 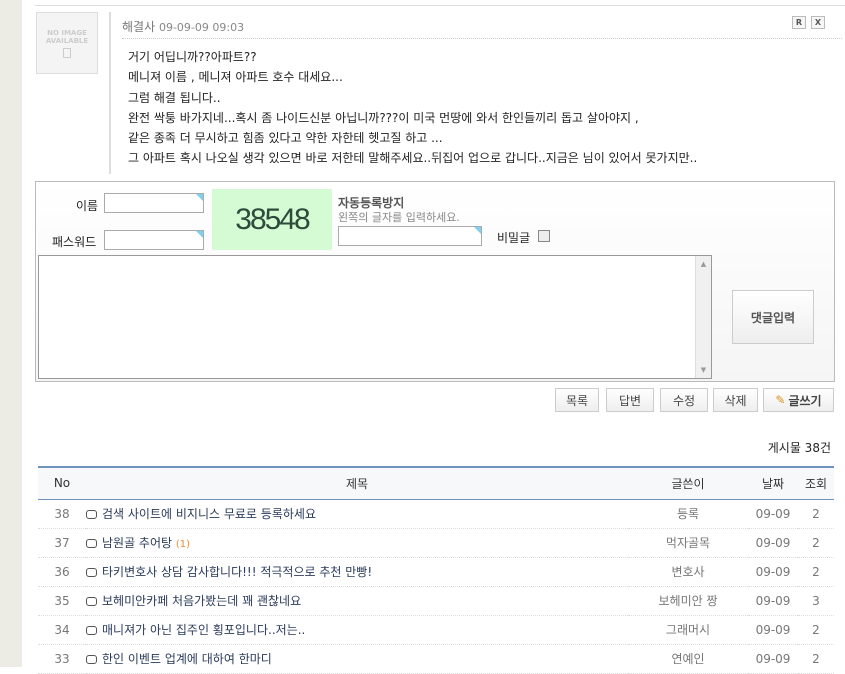 I want to click on list-button: 목록, so click(x=577, y=400).